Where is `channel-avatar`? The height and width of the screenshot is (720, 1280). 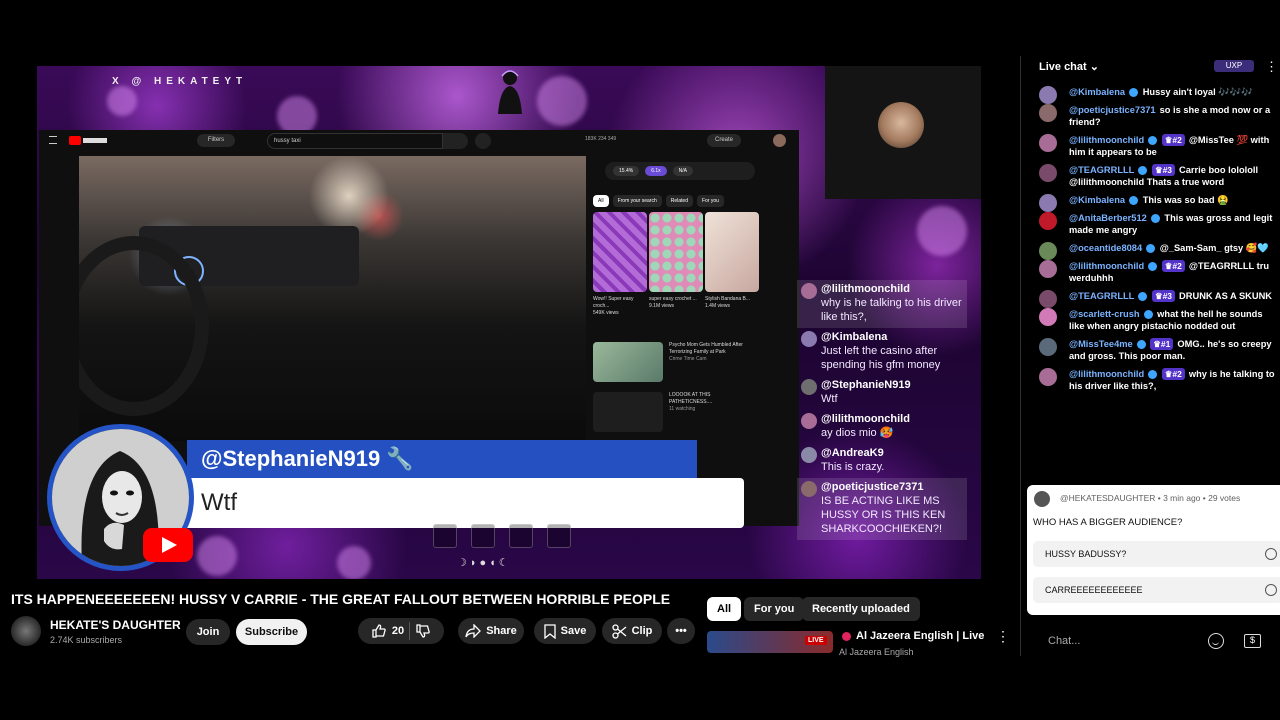
channel-avatar is located at coordinates (26, 631).